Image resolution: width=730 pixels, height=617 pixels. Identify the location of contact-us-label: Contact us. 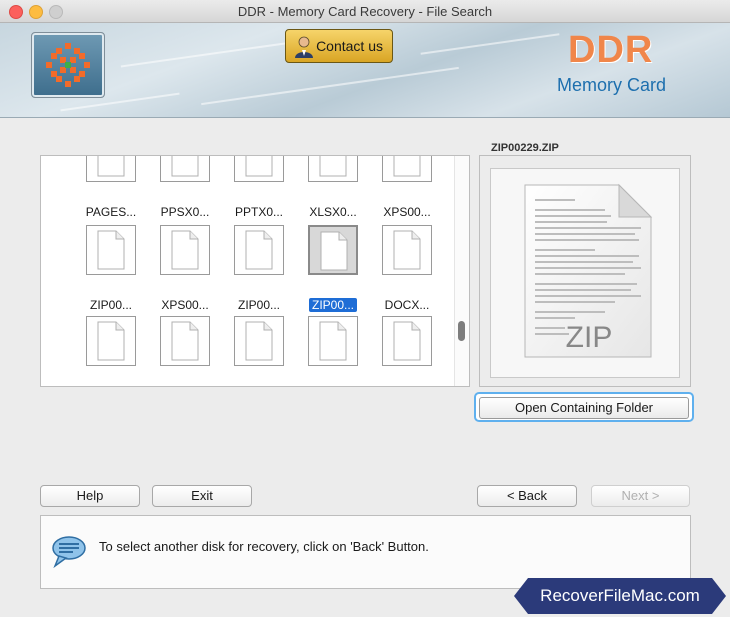
(349, 46).